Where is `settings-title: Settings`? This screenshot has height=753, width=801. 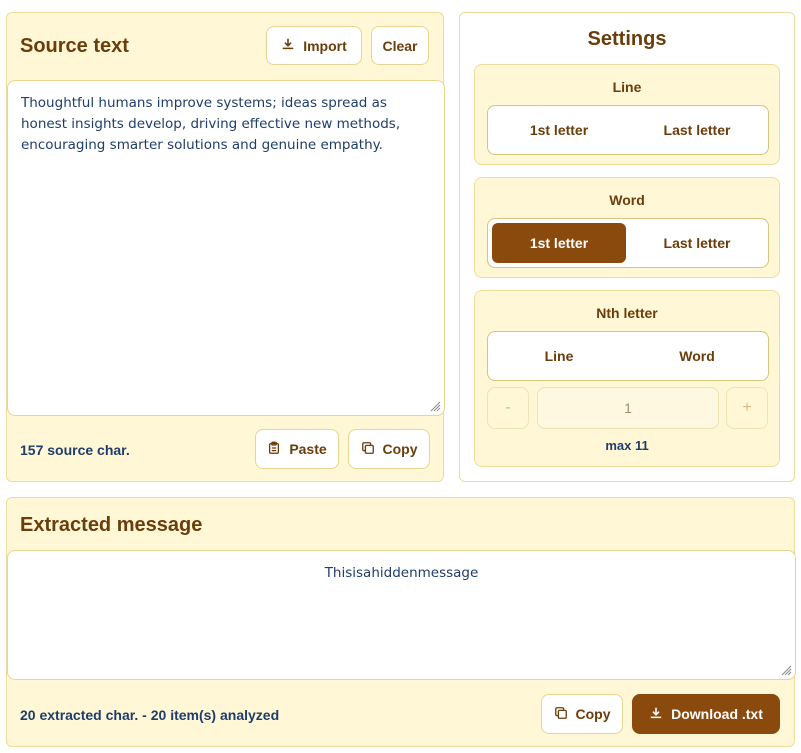 settings-title: Settings is located at coordinates (627, 39).